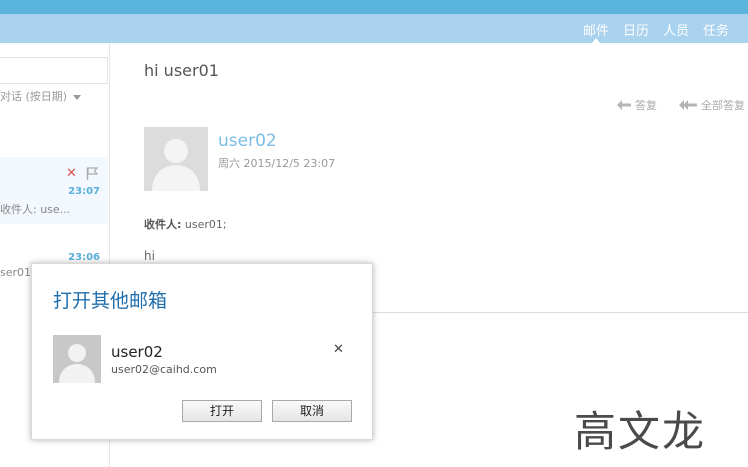 The image size is (748, 467). I want to click on window-top-strip, so click(374, 7).